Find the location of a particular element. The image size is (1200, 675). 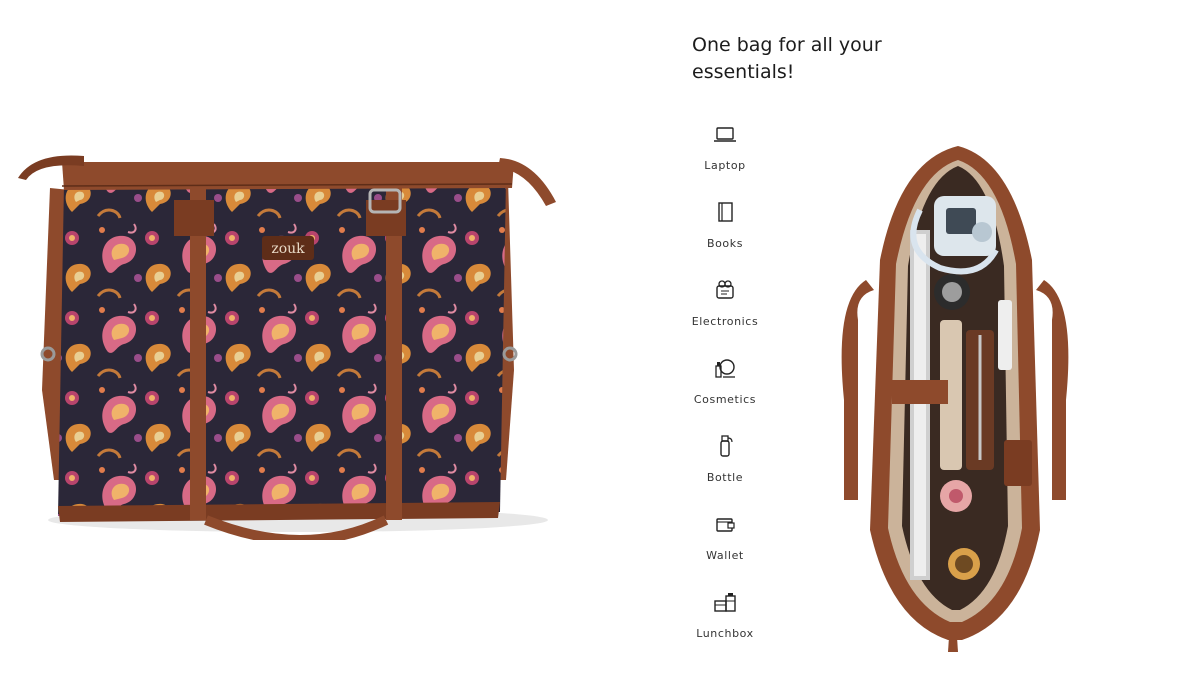

list-item: Cosmetics is located at coordinates (725, 393).